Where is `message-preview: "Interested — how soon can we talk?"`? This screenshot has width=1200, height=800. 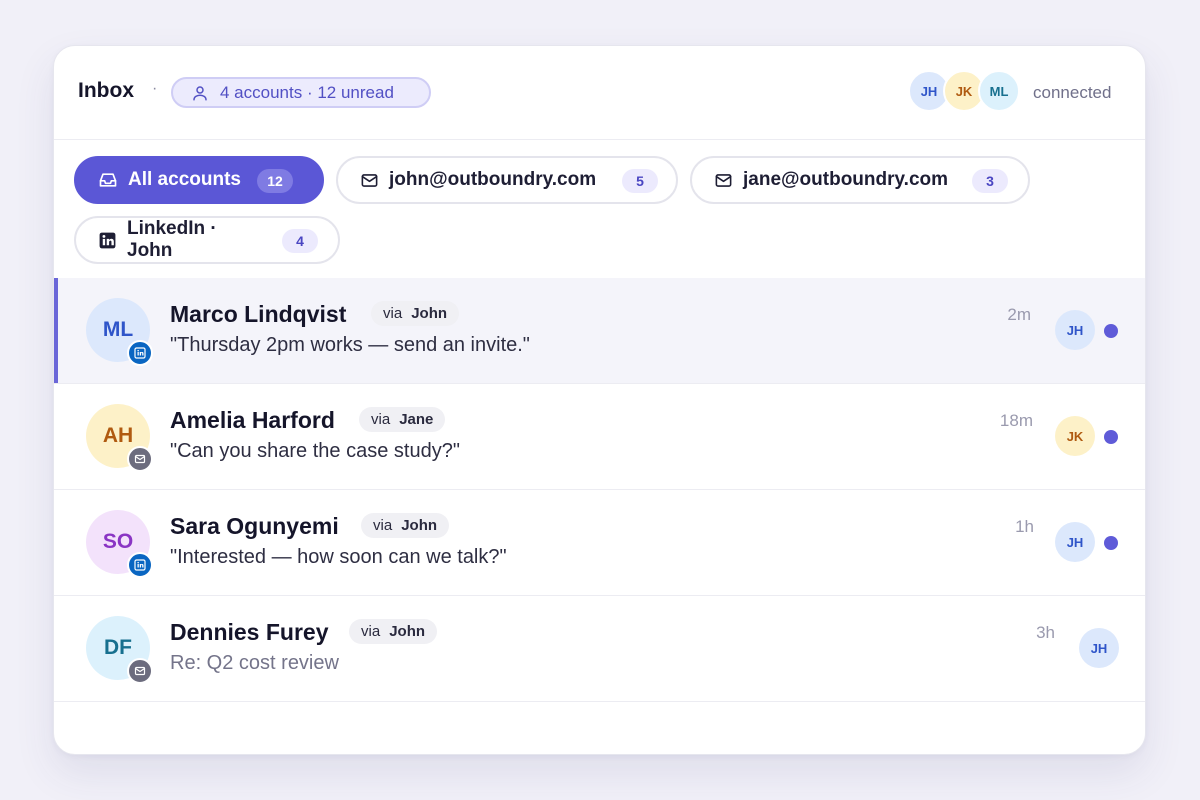 message-preview: "Interested — how soon can we talk?" is located at coordinates (338, 557).